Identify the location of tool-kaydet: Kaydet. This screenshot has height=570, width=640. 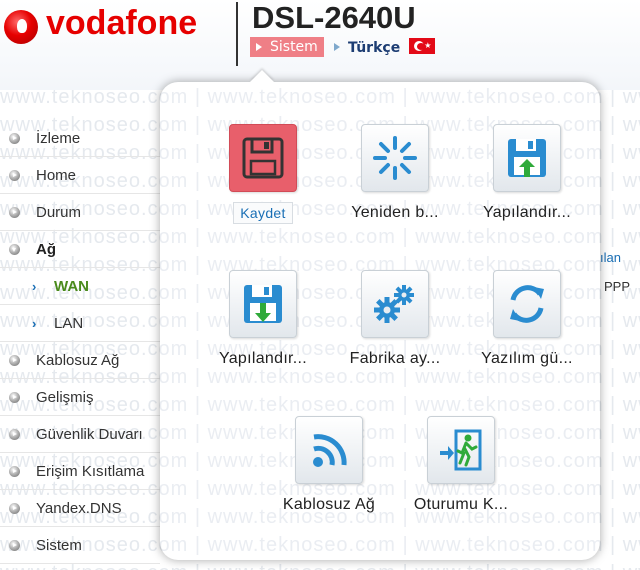
(263, 174).